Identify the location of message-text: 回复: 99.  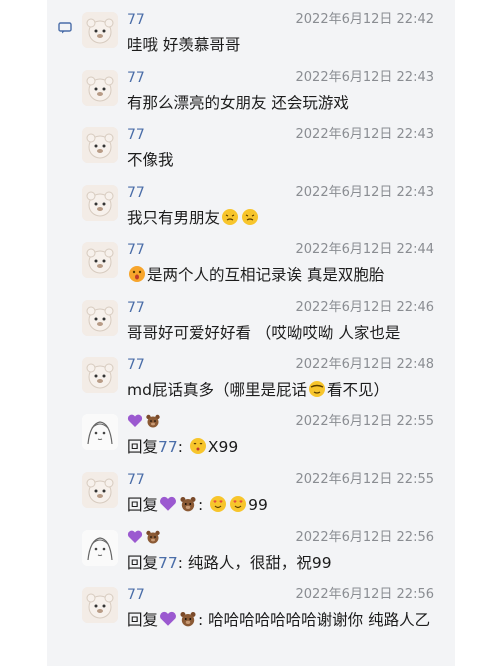
(281, 505).